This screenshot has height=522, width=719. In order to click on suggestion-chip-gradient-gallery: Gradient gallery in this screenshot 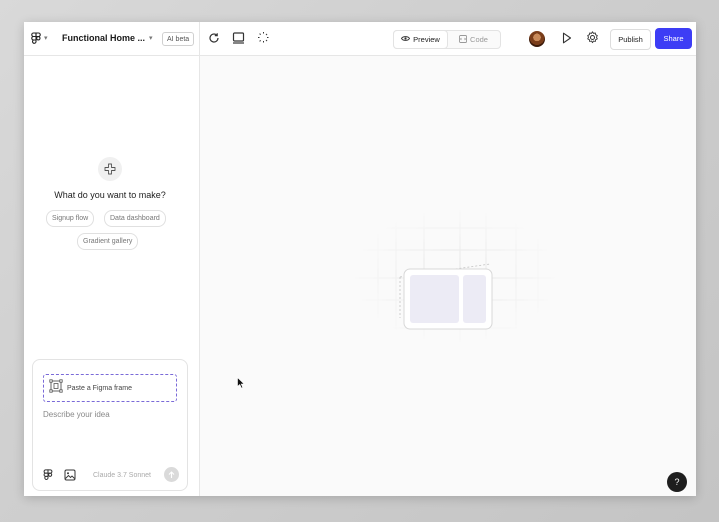, I will do `click(108, 241)`.